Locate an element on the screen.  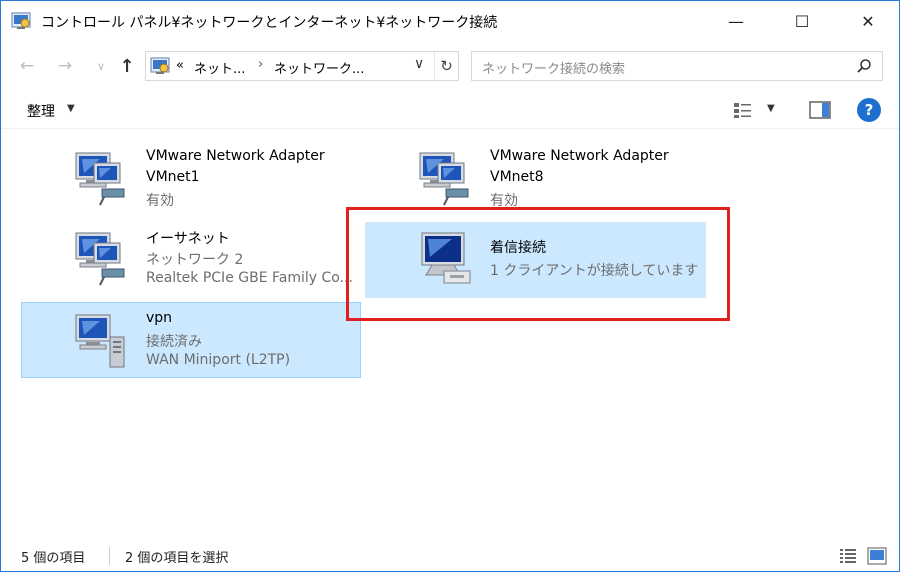
status-bar: 5 個の項目 2 個の項目を選択 is located at coordinates (450, 556).